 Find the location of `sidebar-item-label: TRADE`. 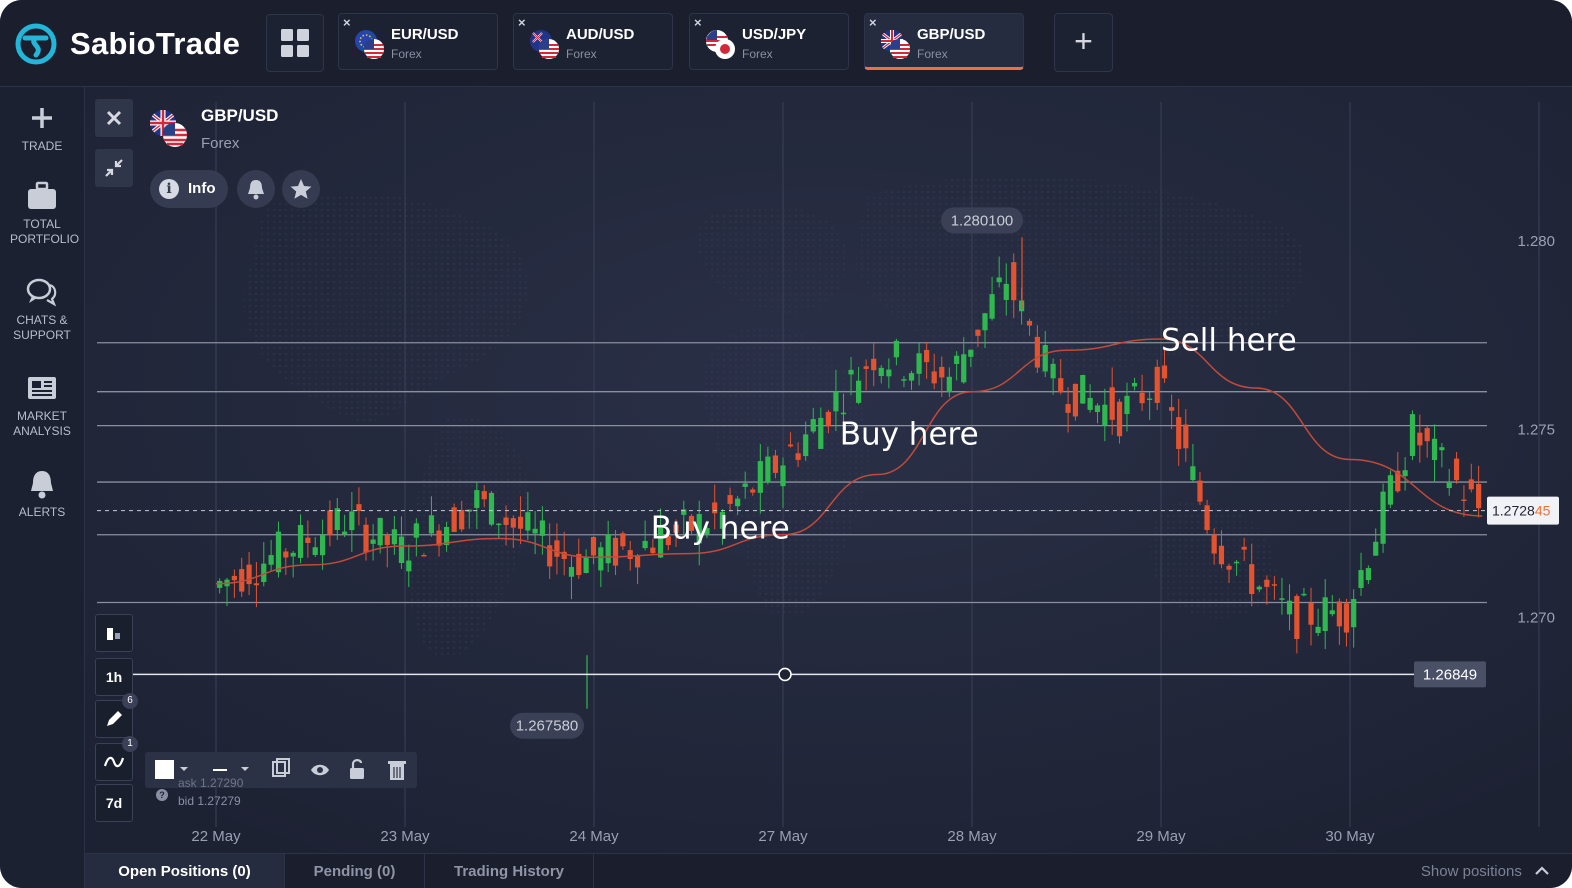

sidebar-item-label: TRADE is located at coordinates (42, 146).